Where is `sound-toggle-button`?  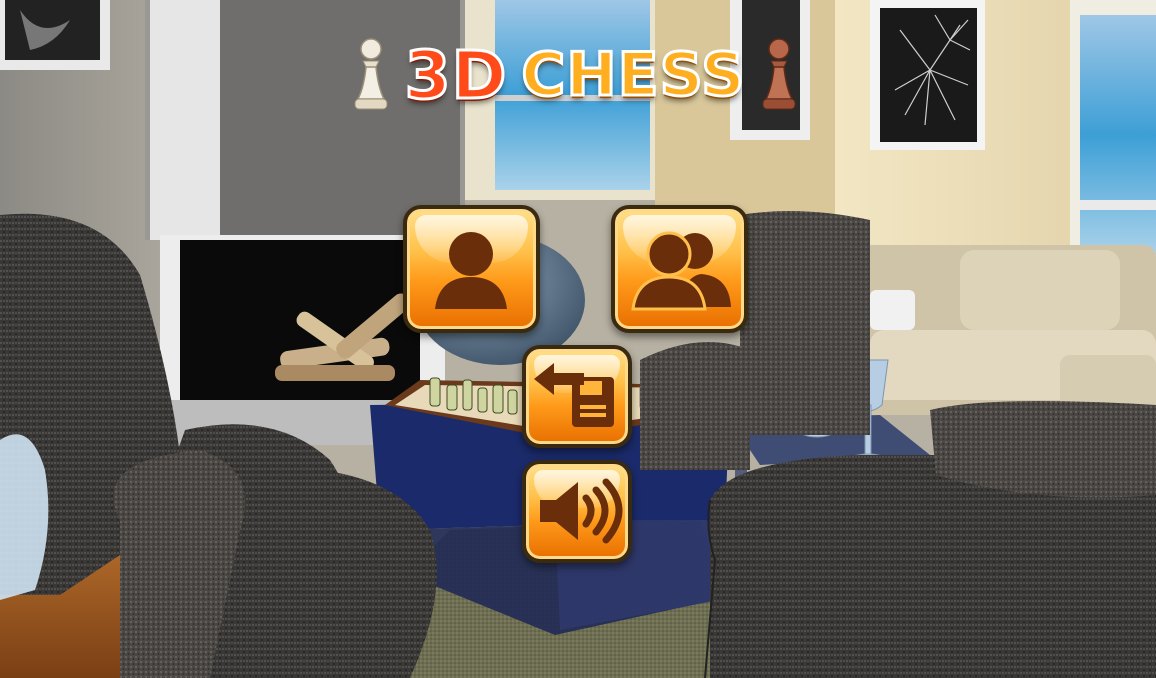 sound-toggle-button is located at coordinates (577, 511).